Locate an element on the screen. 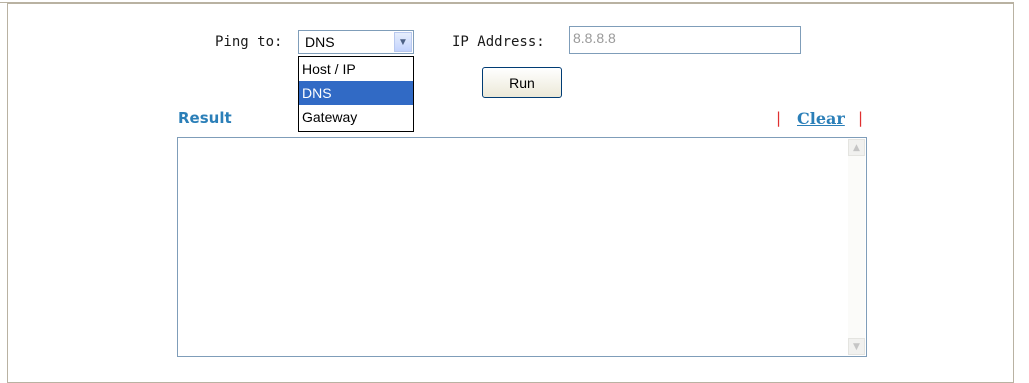  ping-to-selected-value: DNS is located at coordinates (320, 42).